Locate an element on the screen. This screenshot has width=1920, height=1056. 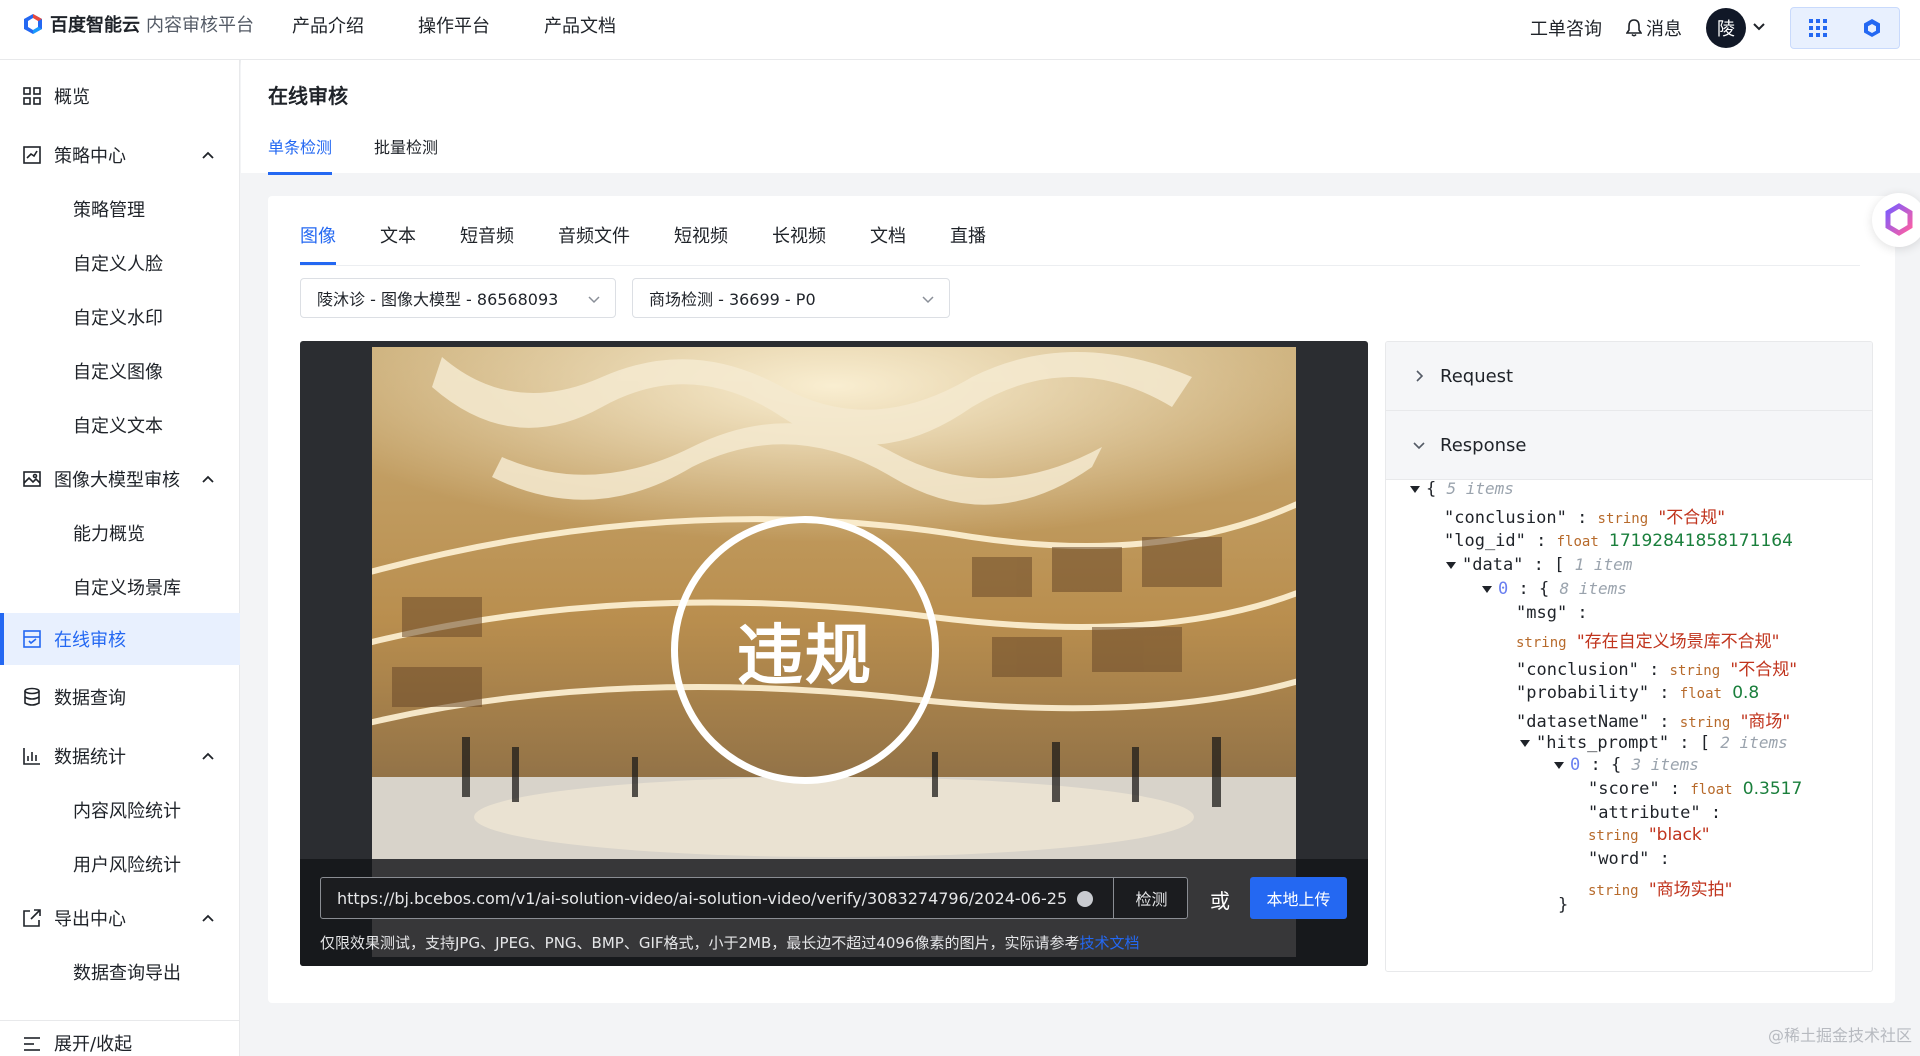
json-line: "datasetName" : string "商场" is located at coordinates (1653, 722).